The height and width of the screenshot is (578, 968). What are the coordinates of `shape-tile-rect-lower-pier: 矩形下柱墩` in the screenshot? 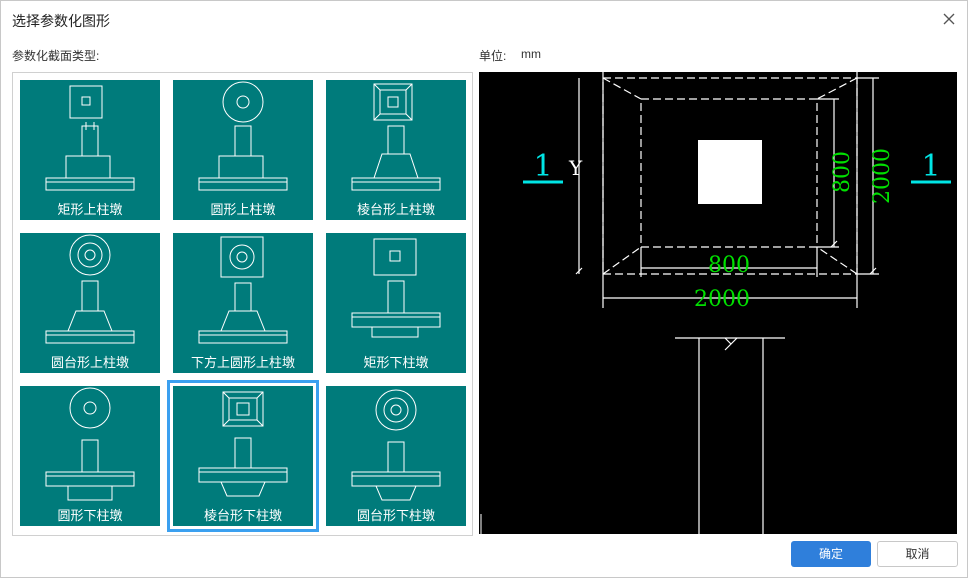 It's located at (396, 303).